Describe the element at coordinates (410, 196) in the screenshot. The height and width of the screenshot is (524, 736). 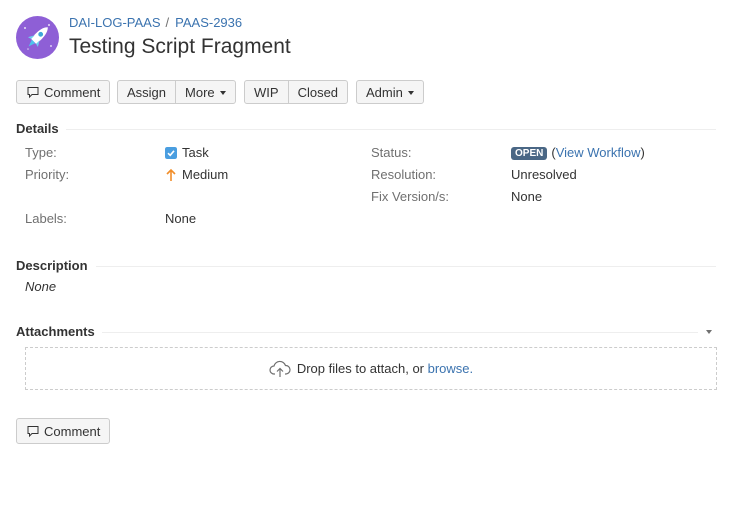
I see `fix-version-label: Fix Version/s:` at that location.